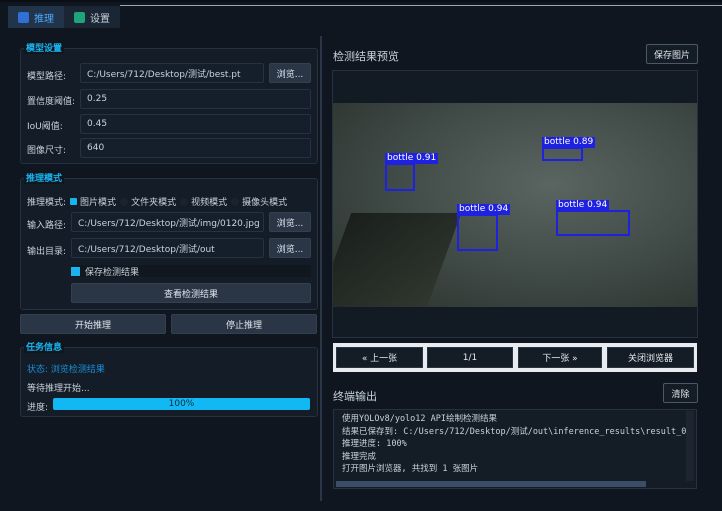 Image resolution: width=722 pixels, height=511 pixels. What do you see at coordinates (75, 271) in the screenshot?
I see `checkbox-checked-icon` at bounding box center [75, 271].